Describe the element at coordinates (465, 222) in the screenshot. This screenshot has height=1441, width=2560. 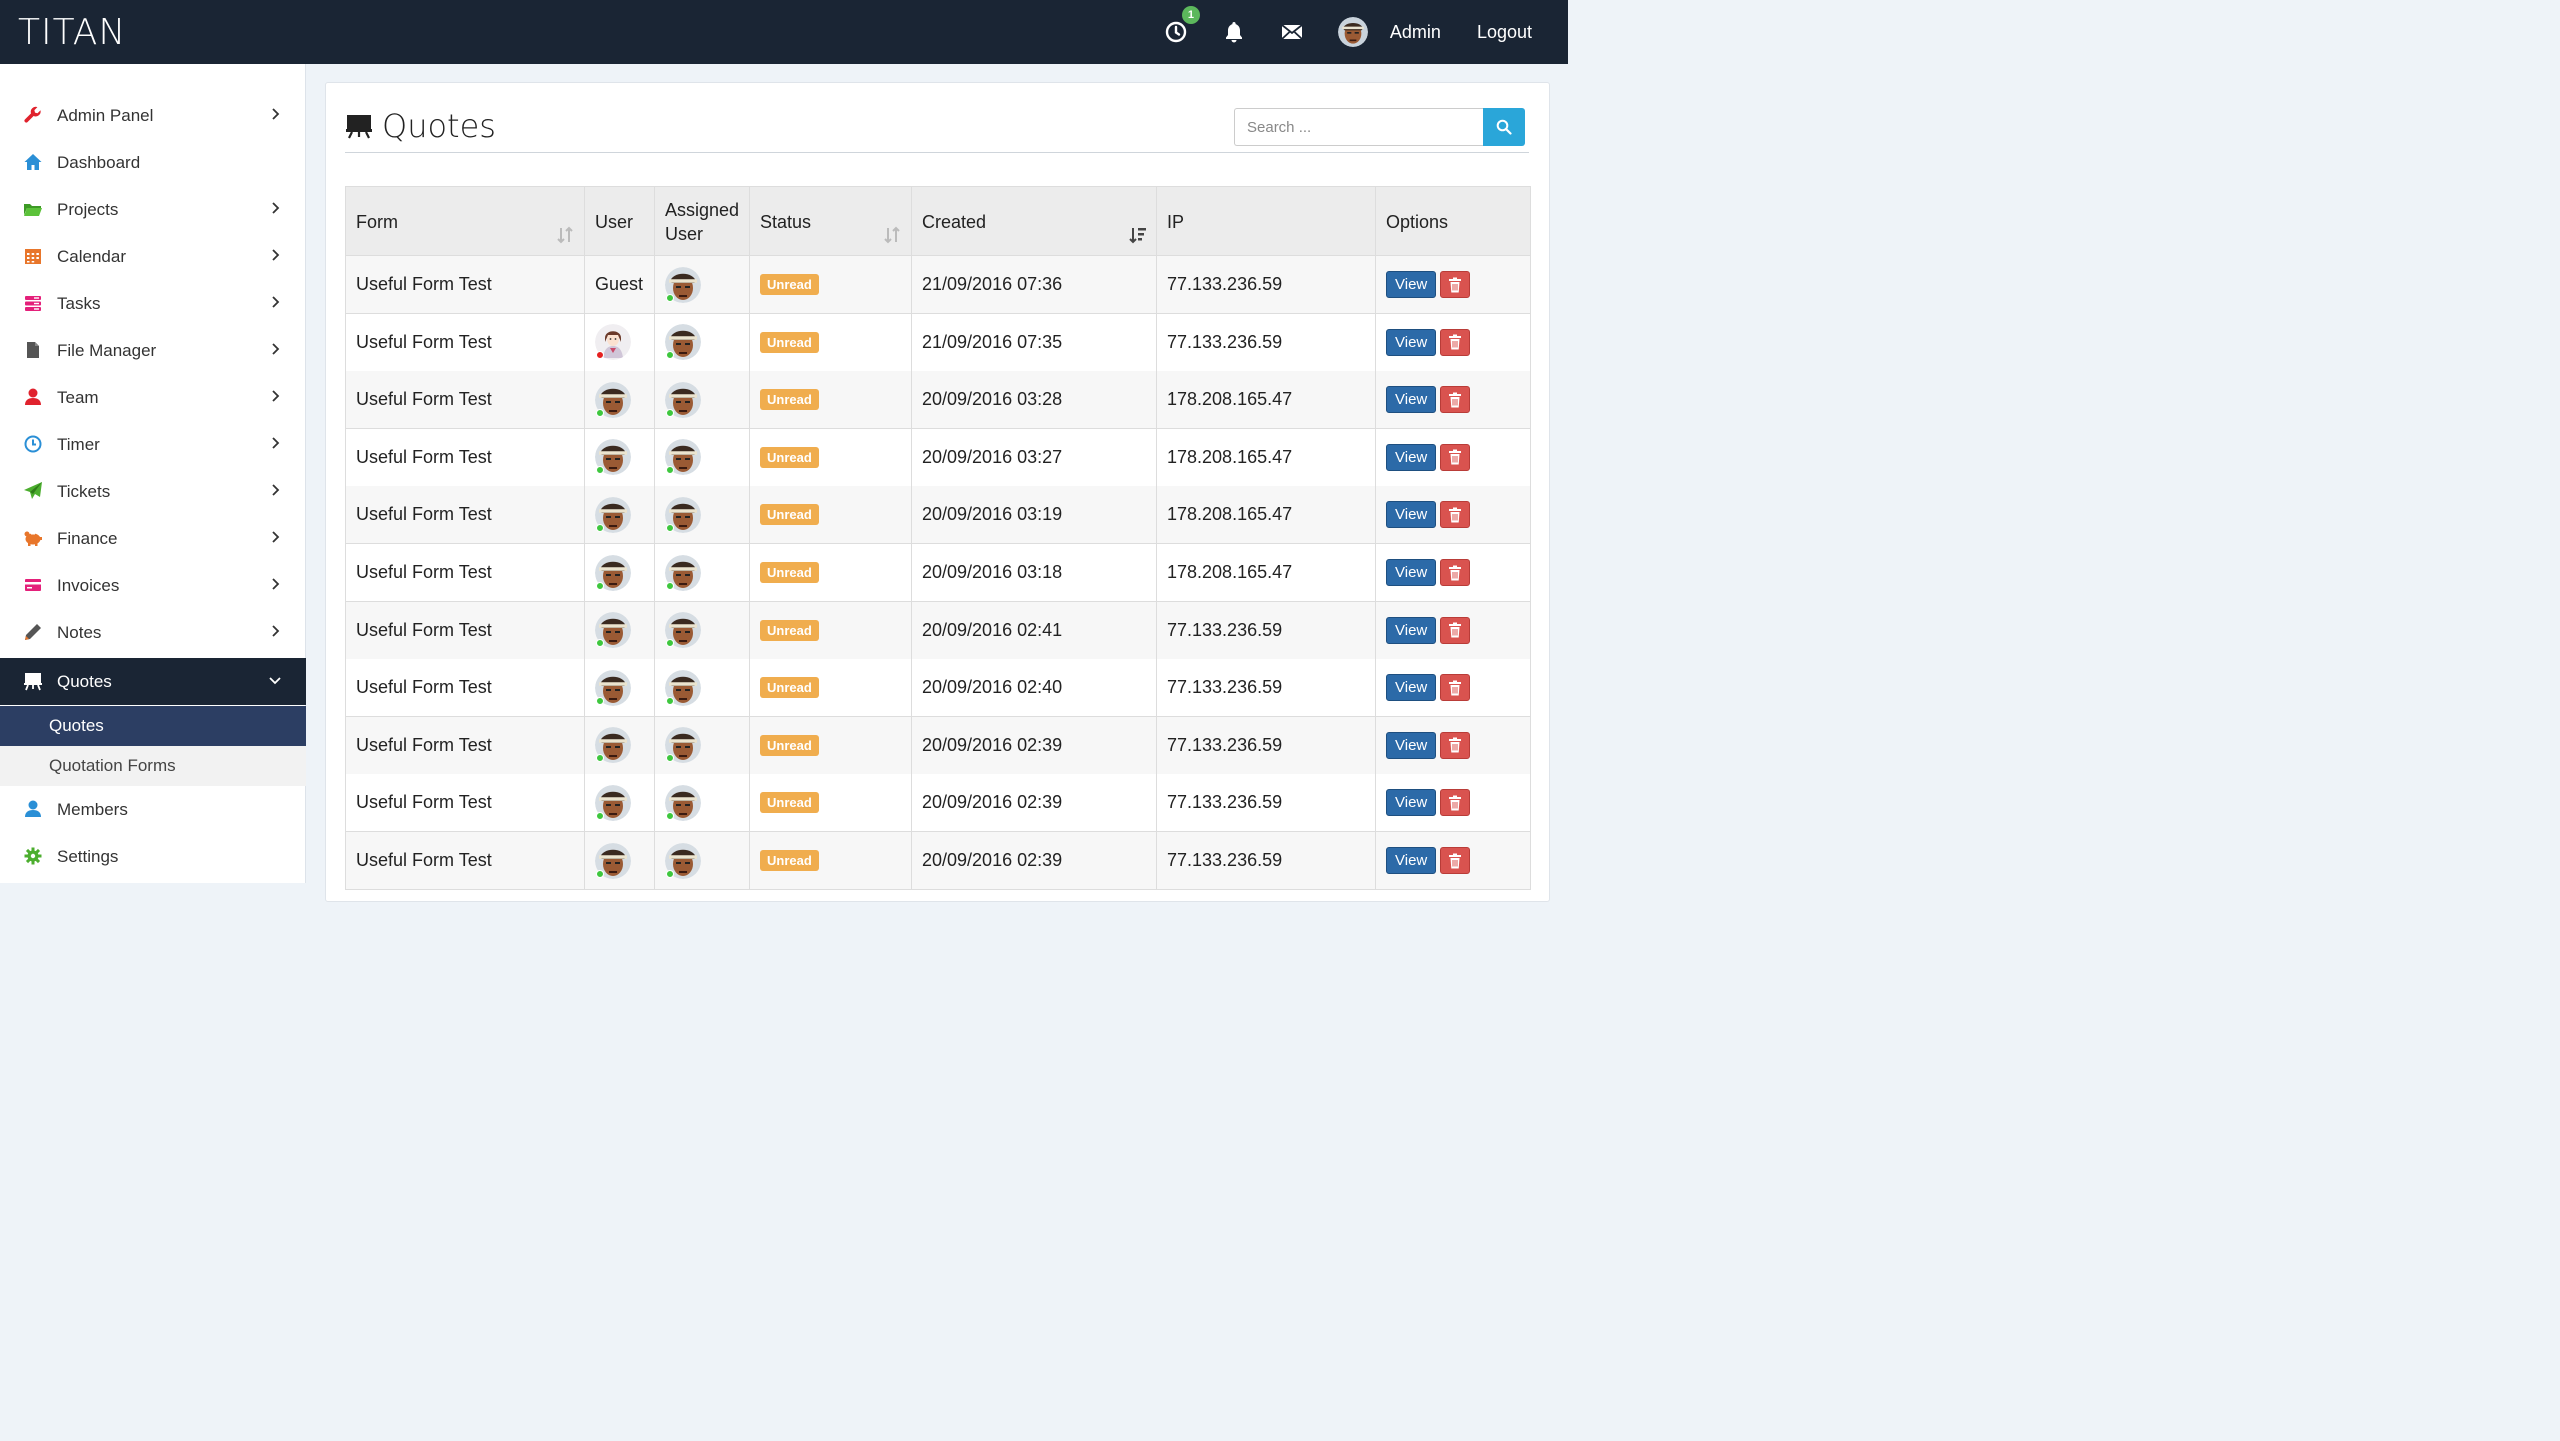
I see `column-header-form: Form` at that location.